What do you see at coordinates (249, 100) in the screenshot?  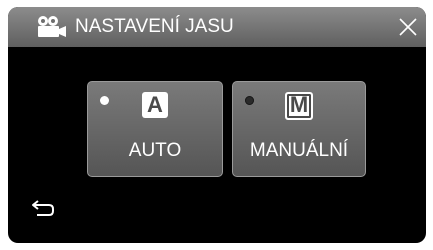 I see `unselected-indicator` at bounding box center [249, 100].